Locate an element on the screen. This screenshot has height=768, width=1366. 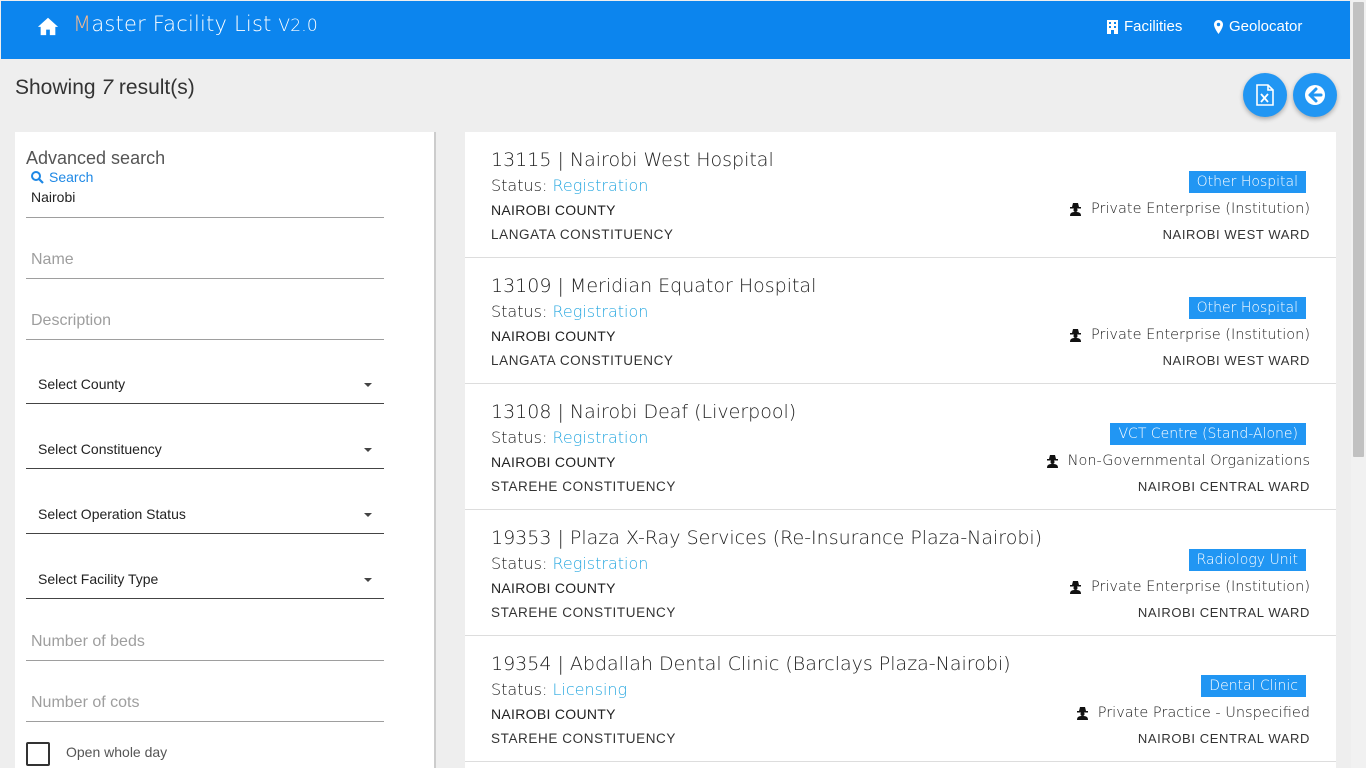
excel-file-icon is located at coordinates (1265, 95).